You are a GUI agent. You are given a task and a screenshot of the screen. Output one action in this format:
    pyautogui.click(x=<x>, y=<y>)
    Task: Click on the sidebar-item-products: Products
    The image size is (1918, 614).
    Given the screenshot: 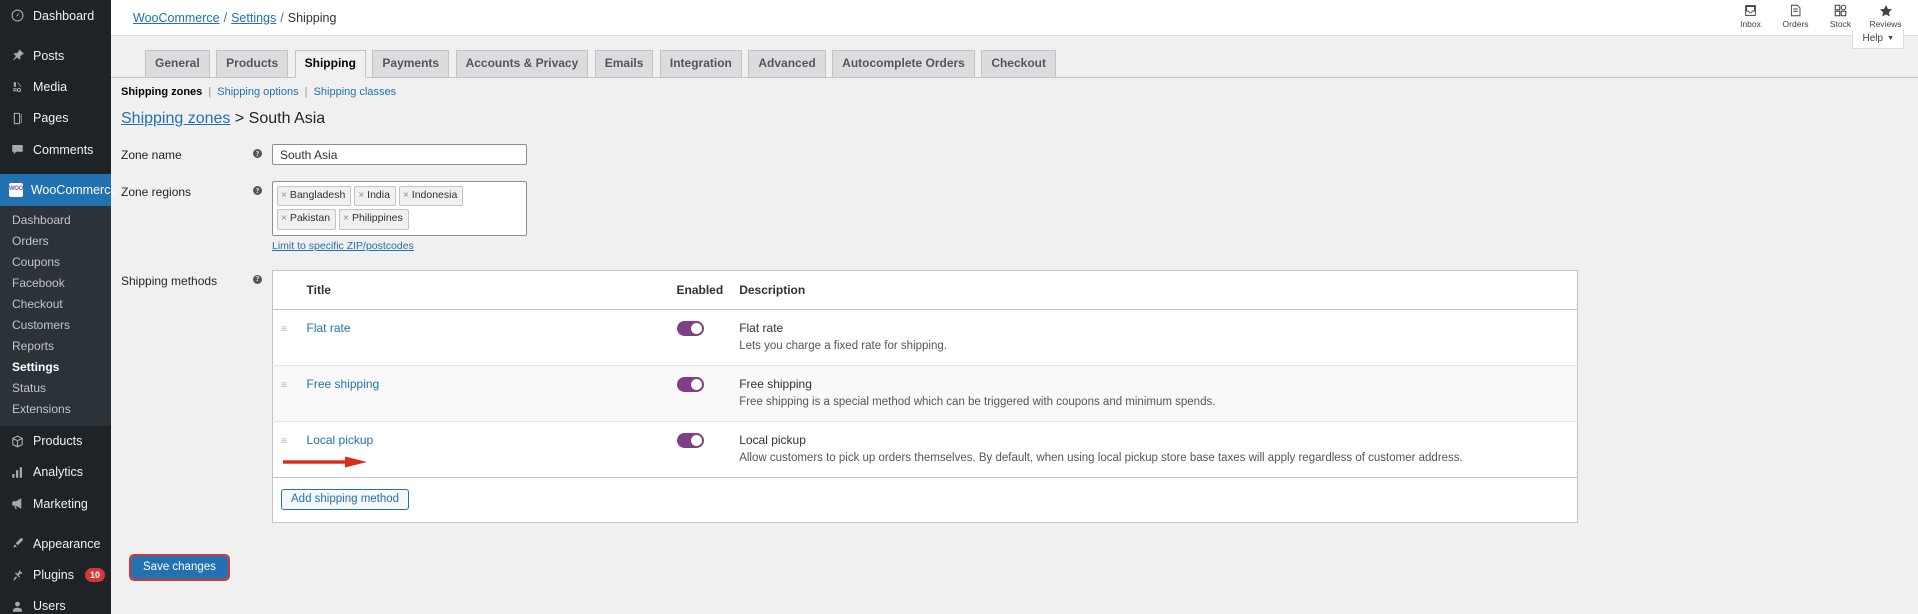 What is the action you would take?
    pyautogui.click(x=55, y=441)
    